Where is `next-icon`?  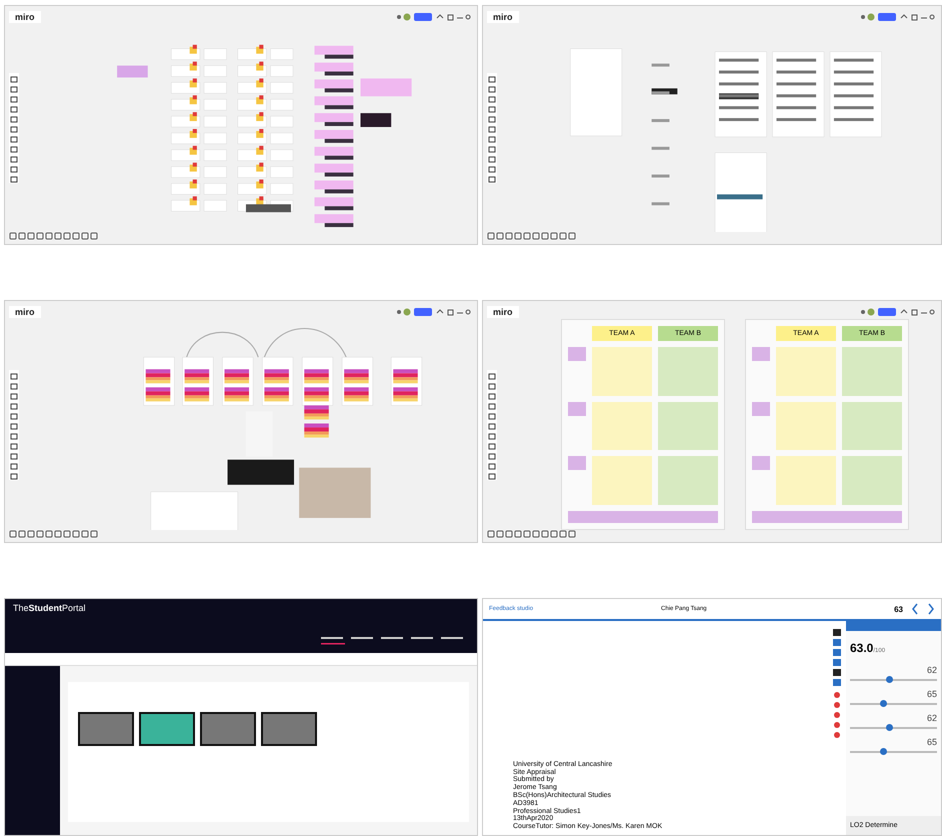
next-icon is located at coordinates (931, 609).